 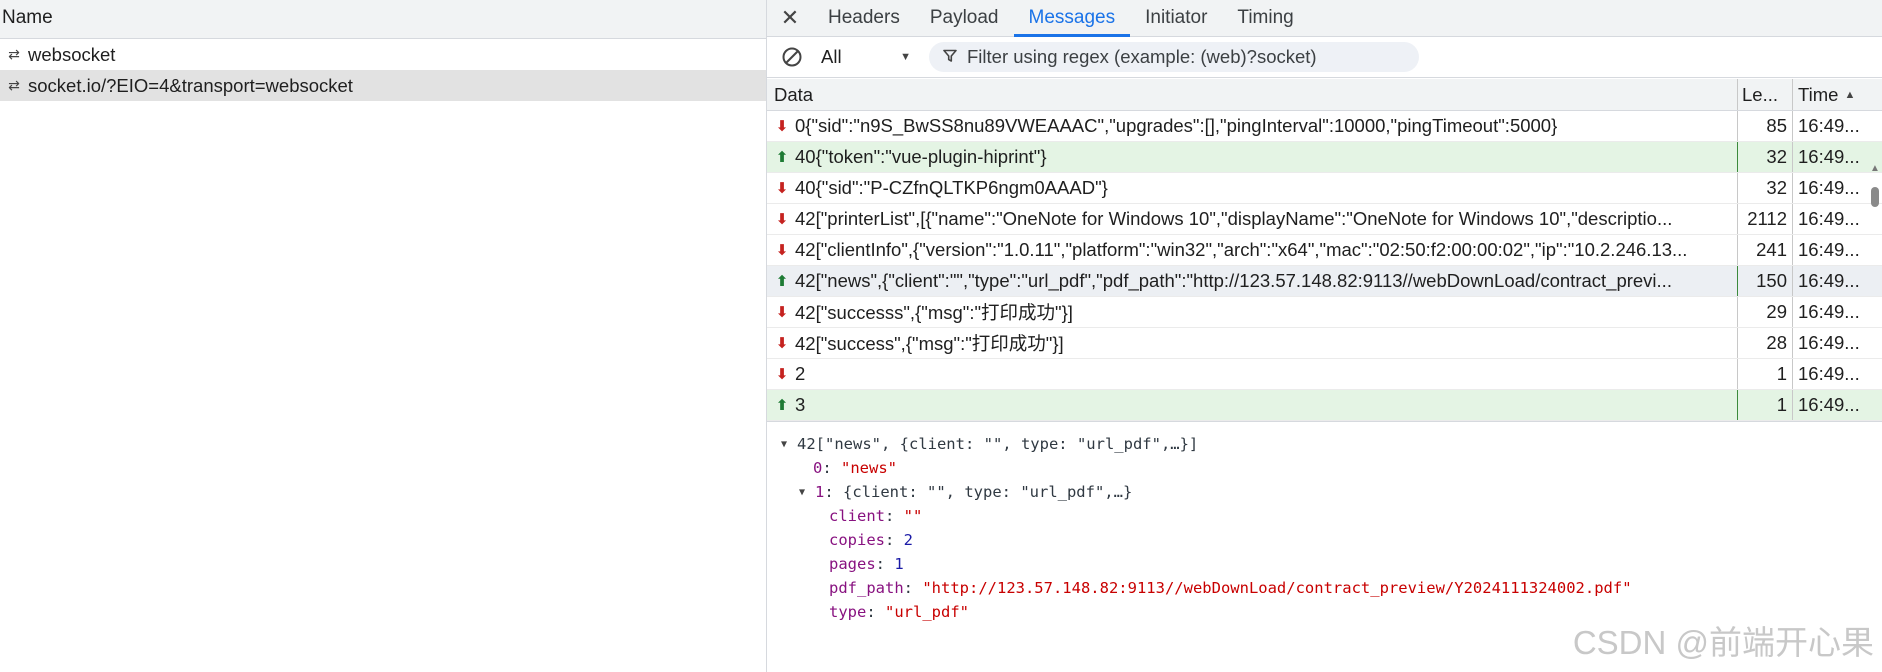 I want to click on tree-value: 1, so click(x=899, y=564).